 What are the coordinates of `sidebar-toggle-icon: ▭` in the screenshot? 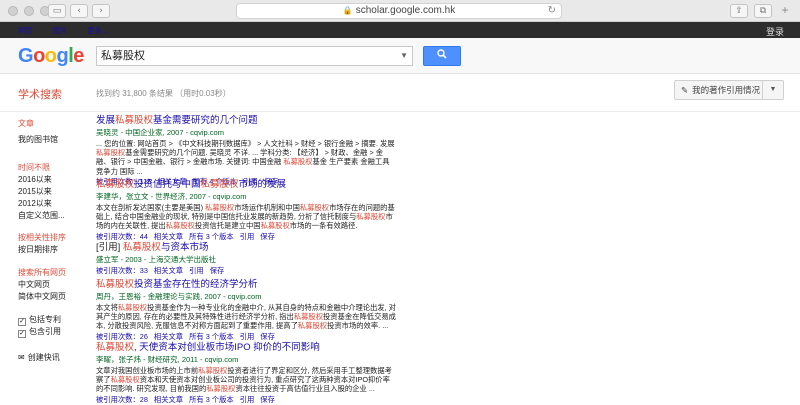 It's located at (57, 11).